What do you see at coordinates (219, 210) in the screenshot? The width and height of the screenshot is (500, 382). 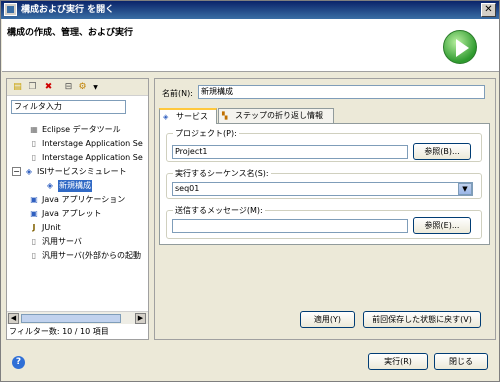 I see `message-label: 送信するメッセージ(M):` at bounding box center [219, 210].